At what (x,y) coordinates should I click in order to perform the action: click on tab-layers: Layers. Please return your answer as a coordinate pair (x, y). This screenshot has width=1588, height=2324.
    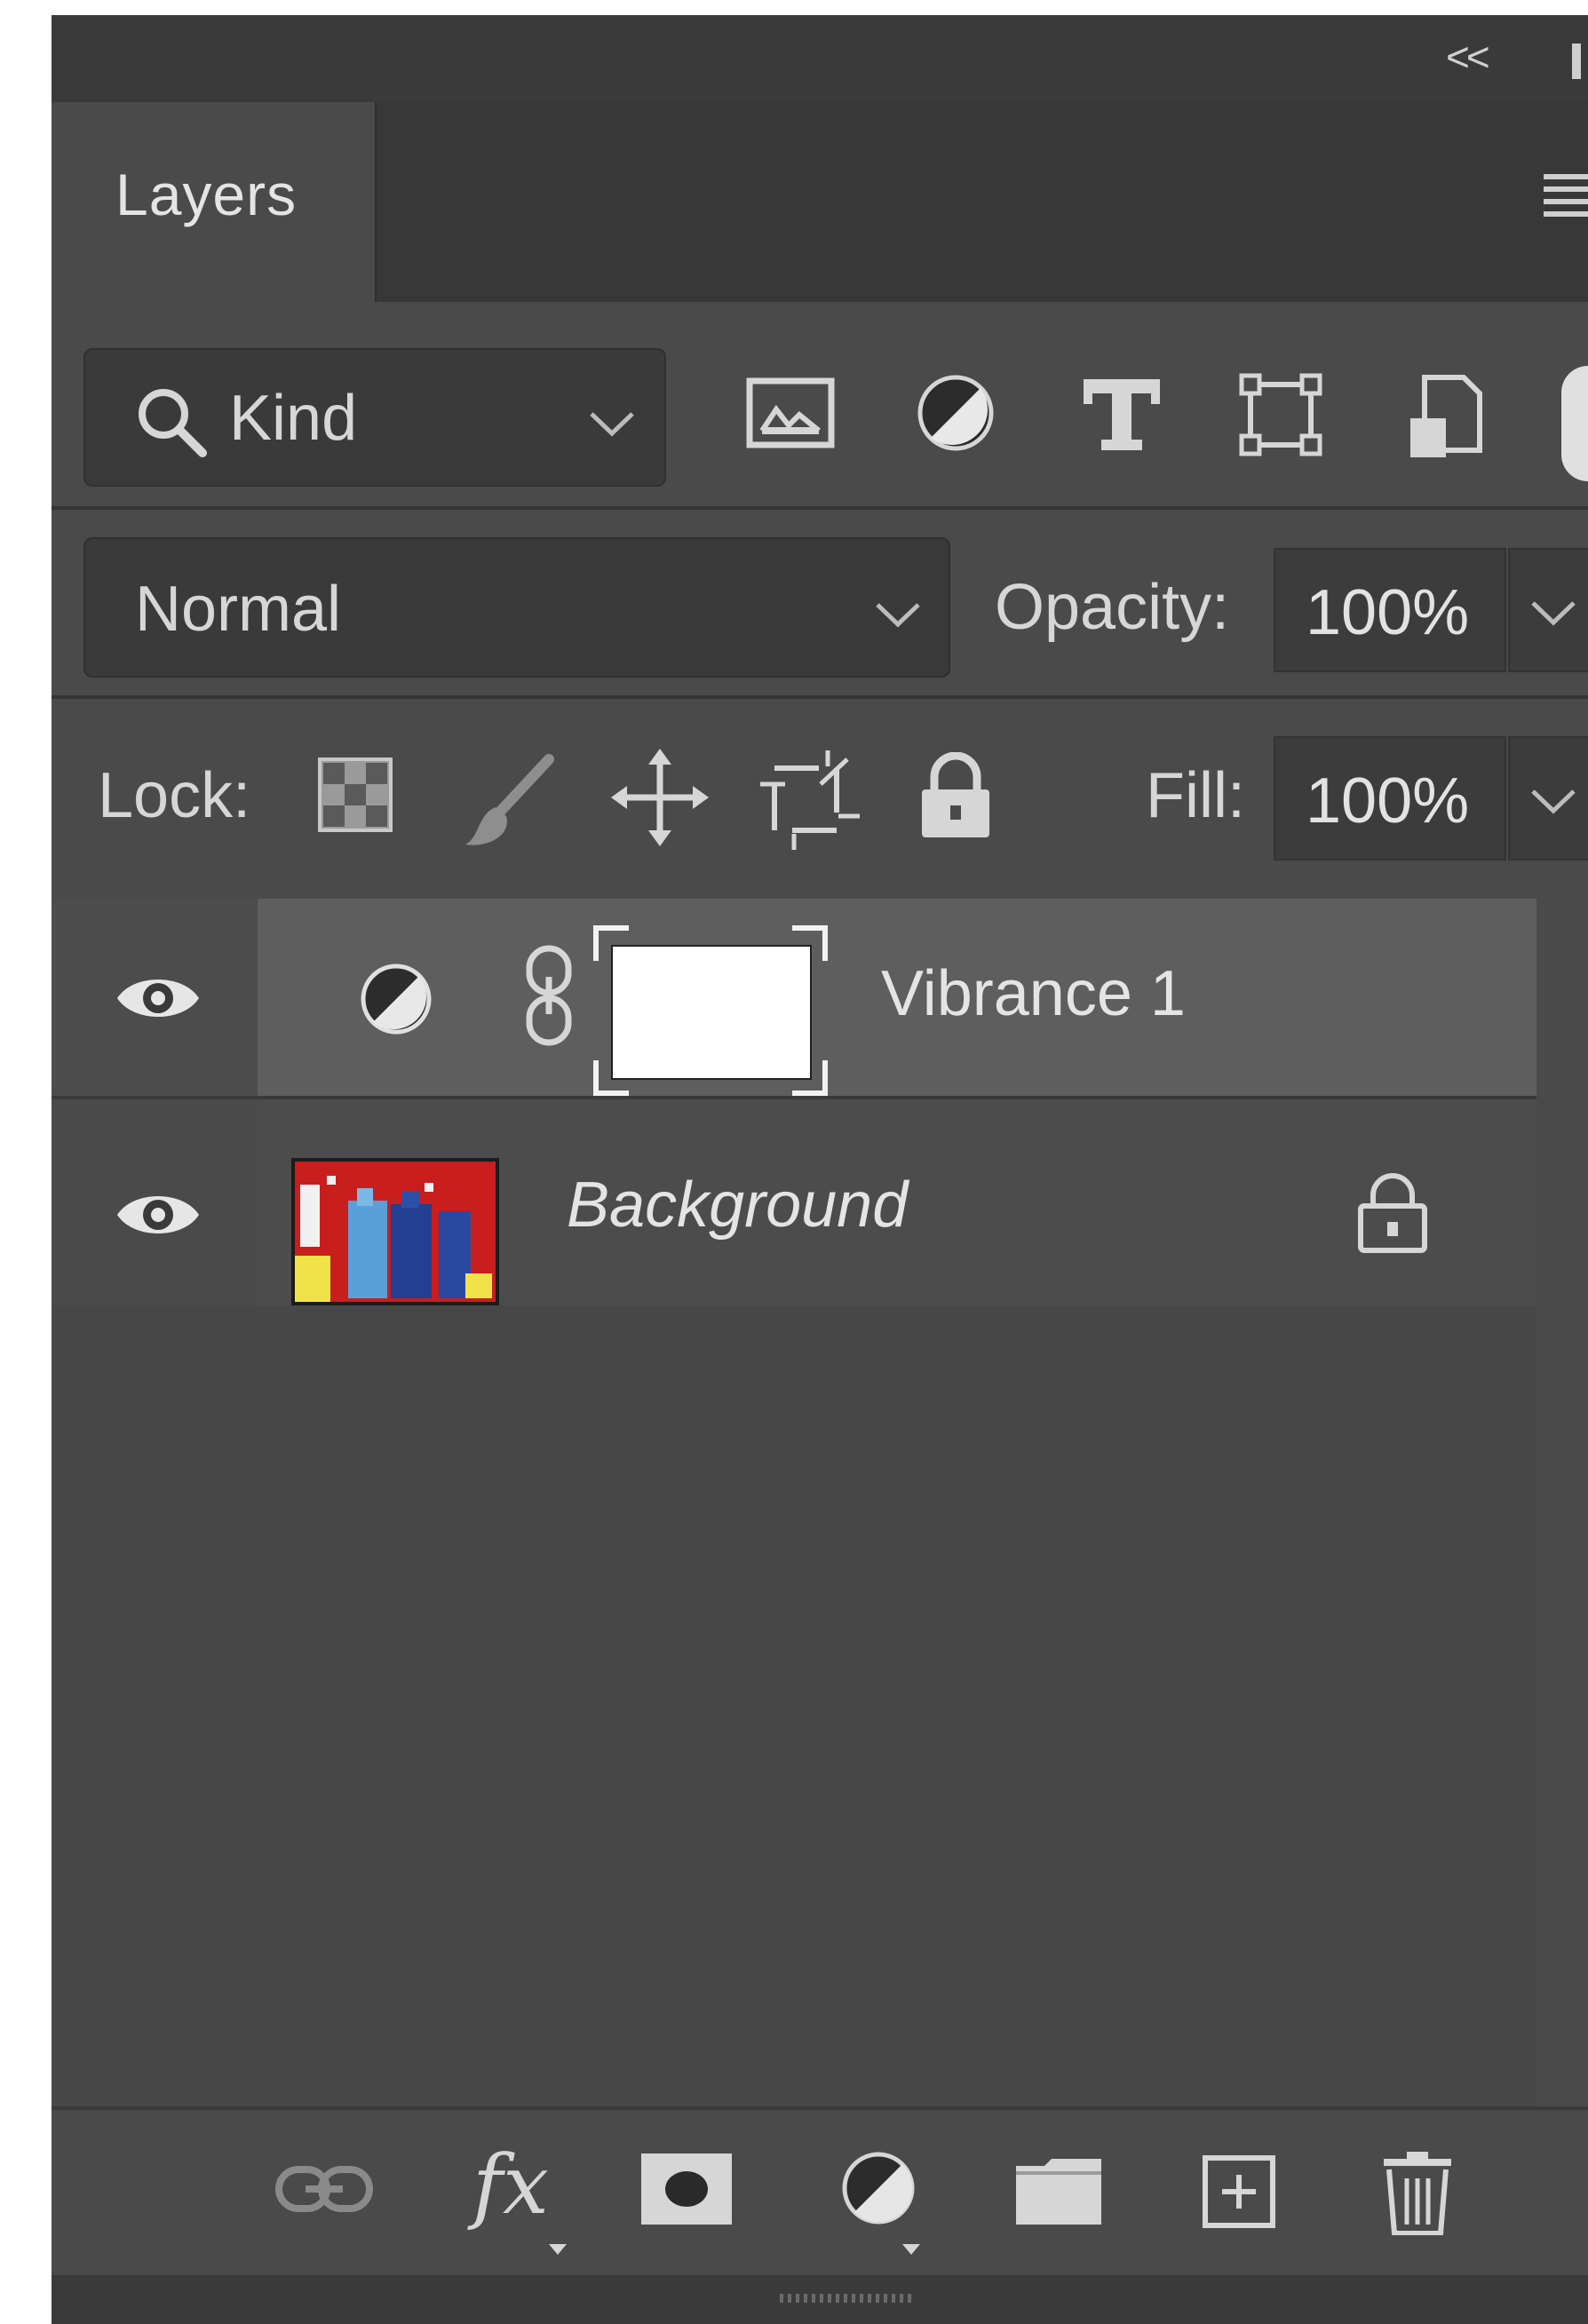
    Looking at the image, I should click on (214, 202).